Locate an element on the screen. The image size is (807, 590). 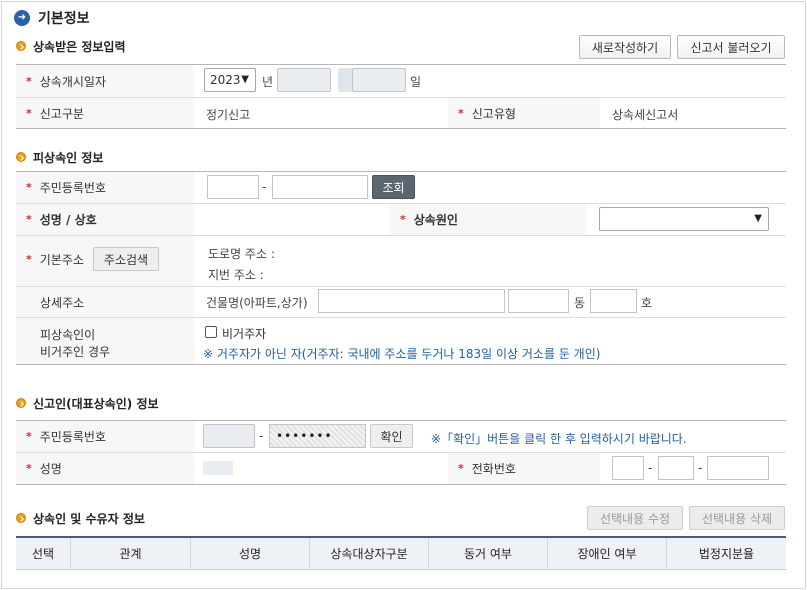
phone-label: * 전화번호 is located at coordinates (487, 468).